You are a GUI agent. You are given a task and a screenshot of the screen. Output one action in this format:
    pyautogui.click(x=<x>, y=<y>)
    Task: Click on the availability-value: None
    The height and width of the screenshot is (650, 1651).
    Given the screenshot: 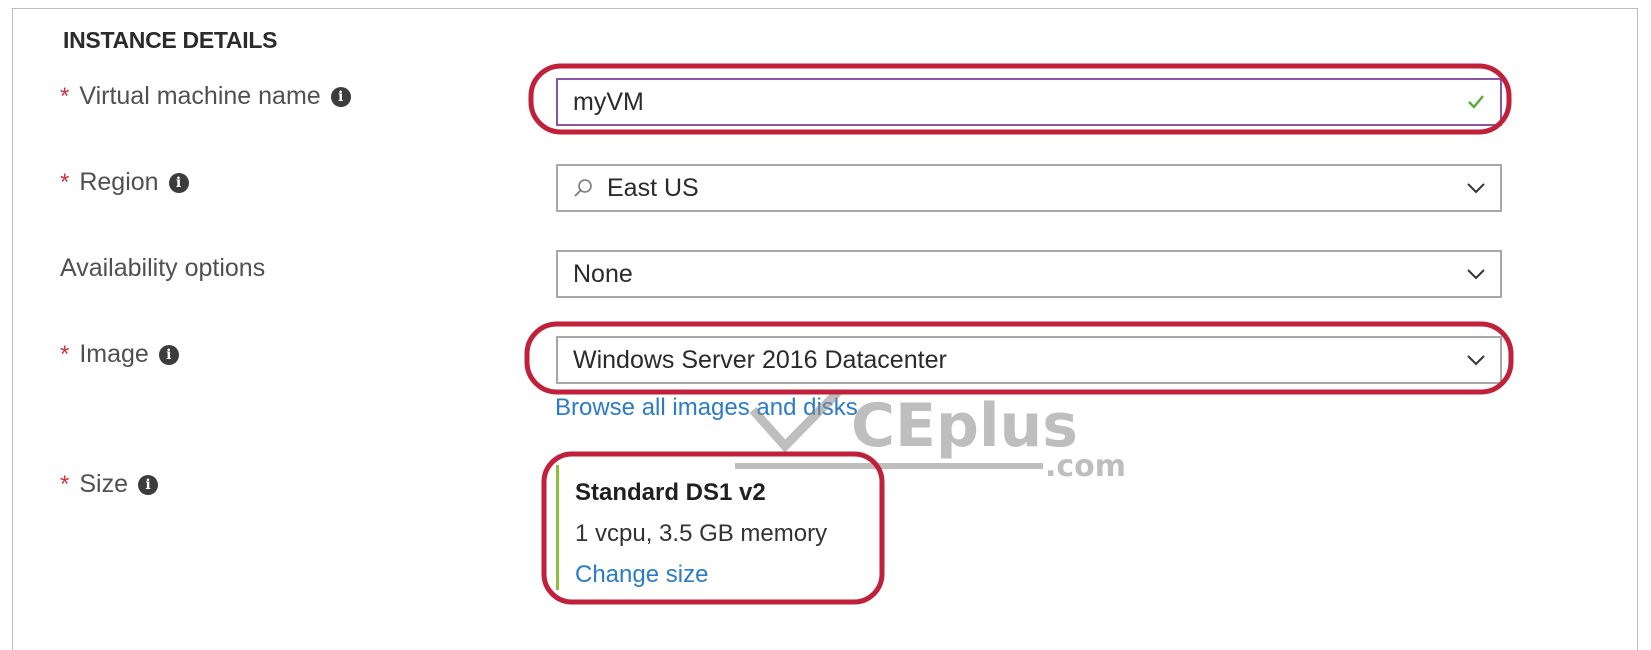 What is the action you would take?
    pyautogui.click(x=603, y=273)
    